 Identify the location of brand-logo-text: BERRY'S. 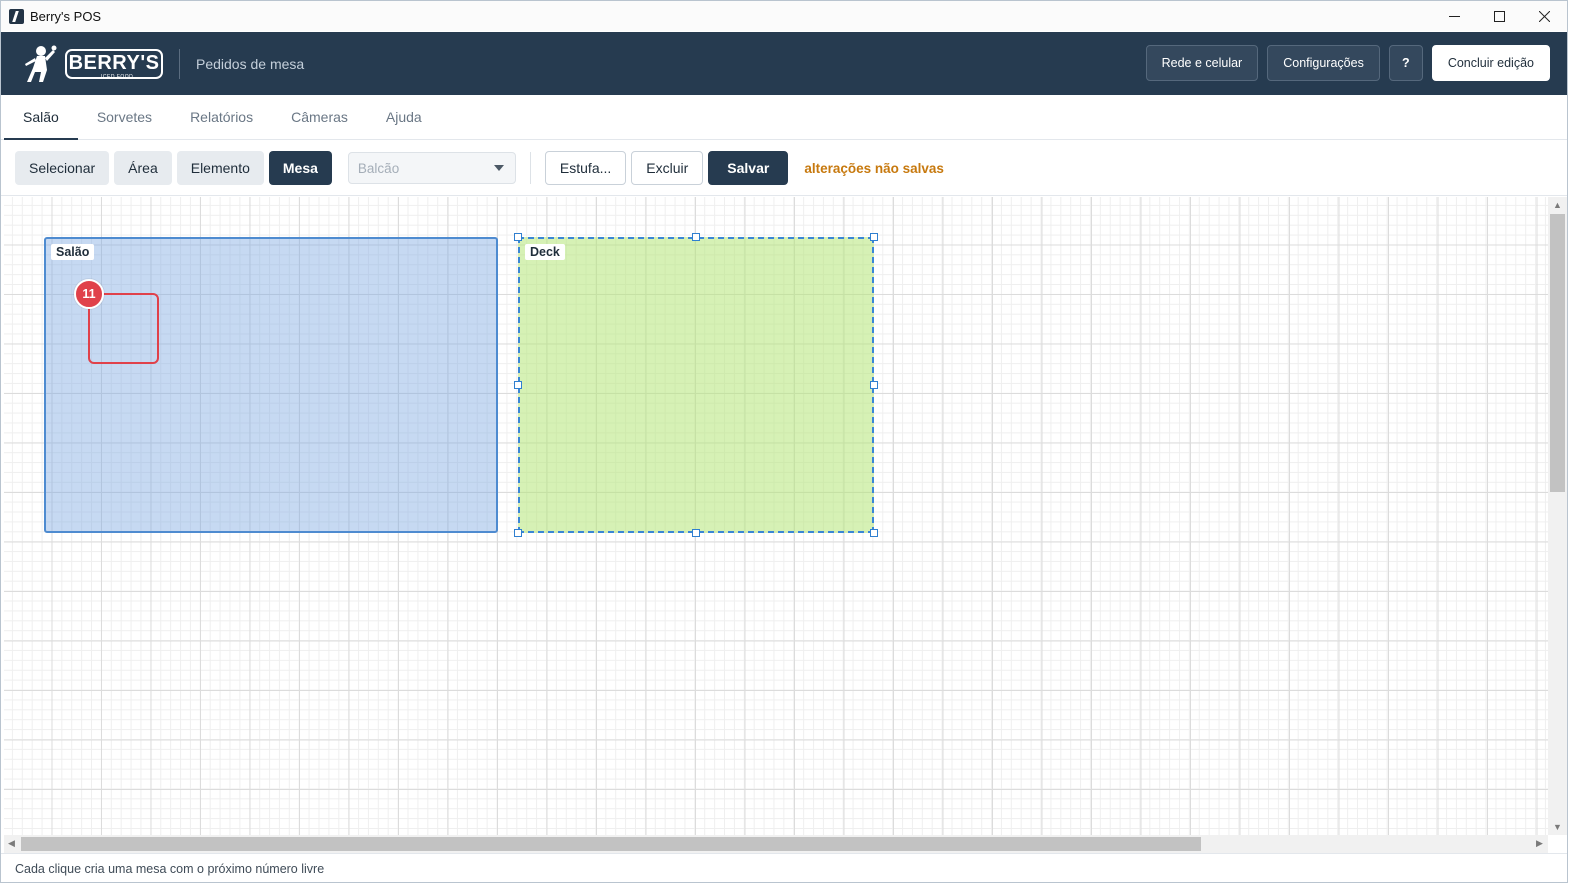
(114, 63).